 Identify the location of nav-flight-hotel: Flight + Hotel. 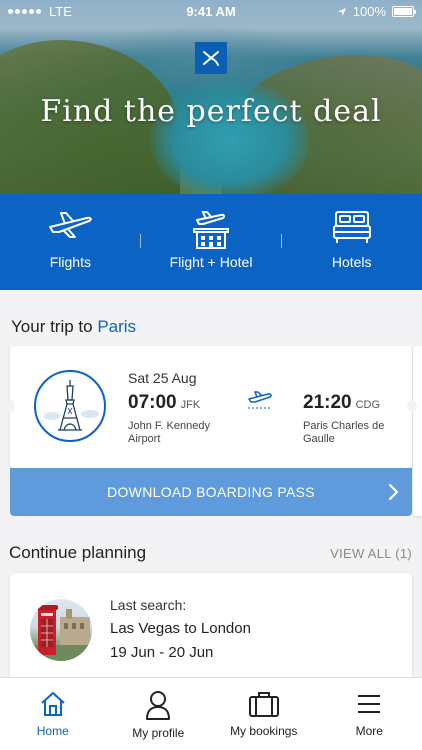
(211, 242).